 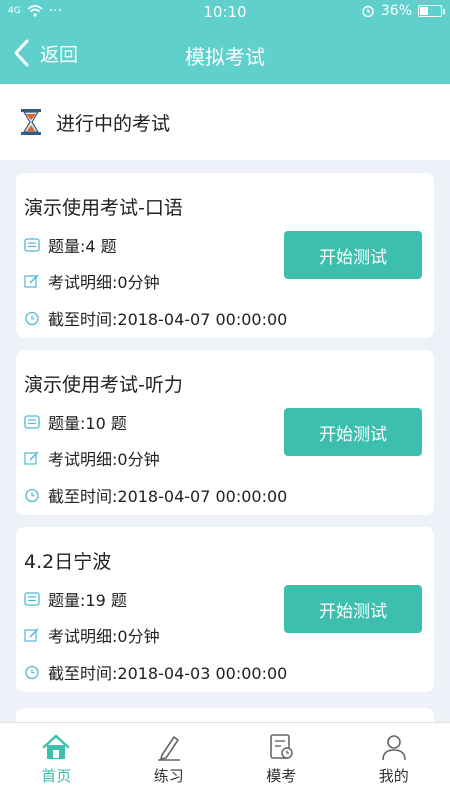 I want to click on exam-count: 题量:4 题, so click(x=82, y=246).